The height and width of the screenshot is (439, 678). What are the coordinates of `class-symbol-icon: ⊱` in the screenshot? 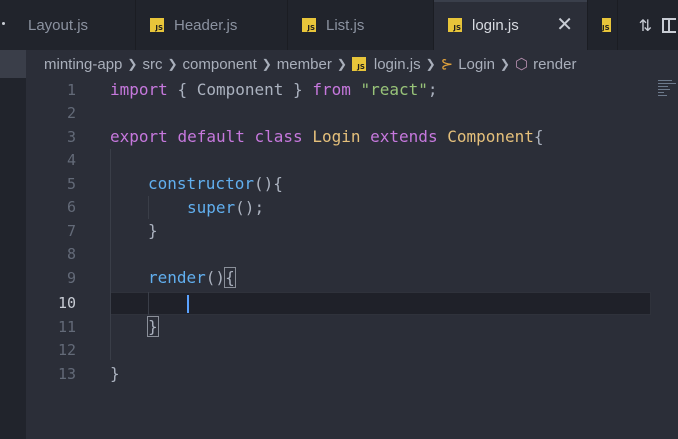 It's located at (447, 64).